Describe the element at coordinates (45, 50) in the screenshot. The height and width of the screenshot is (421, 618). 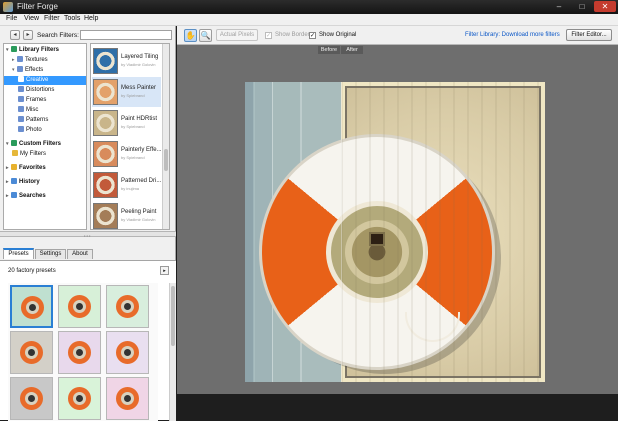
I see `tree-item-library-filters: ▾ Library Filters` at that location.